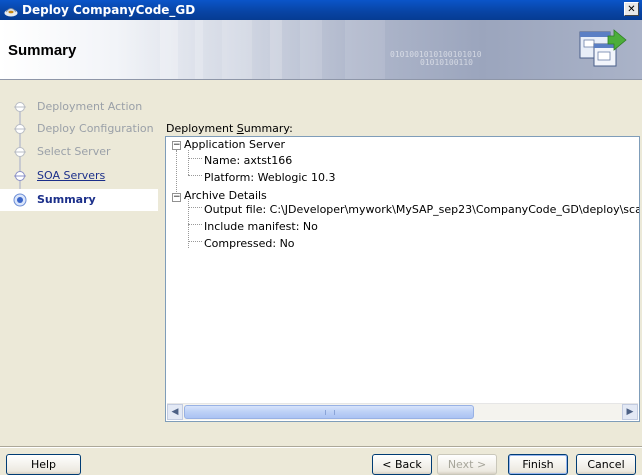 The height and width of the screenshot is (475, 642). Describe the element at coordinates (261, 226) in the screenshot. I see `tree-node-include-manifest: Include manifest: No` at that location.